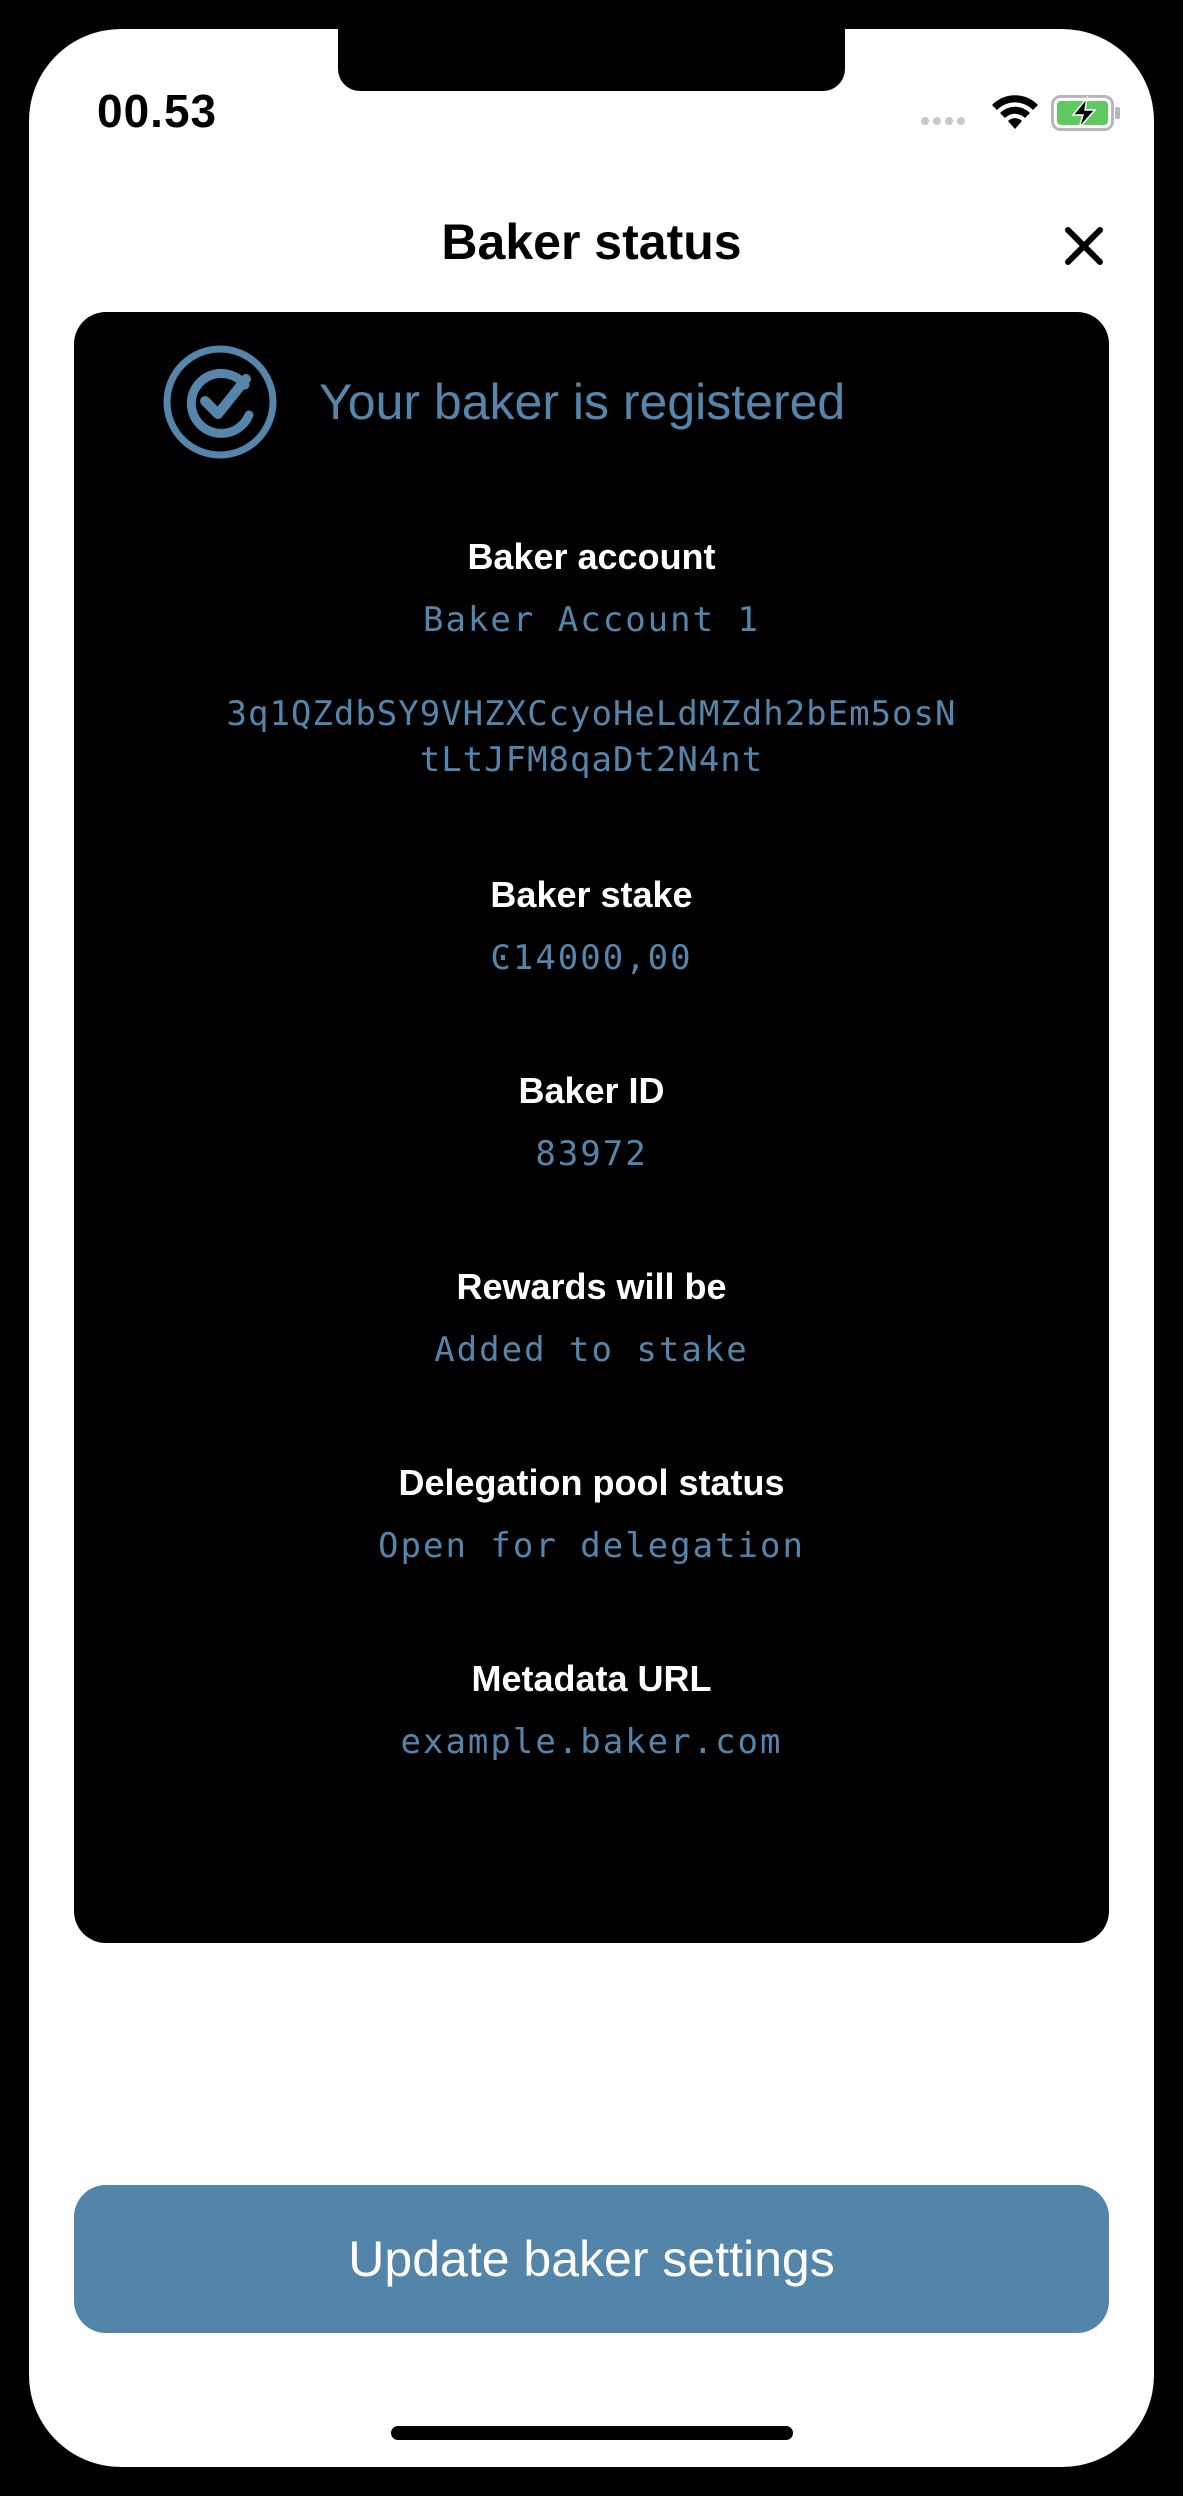 The width and height of the screenshot is (1183, 2496). I want to click on metadata-url-label: Metadata URL, so click(591, 1678).